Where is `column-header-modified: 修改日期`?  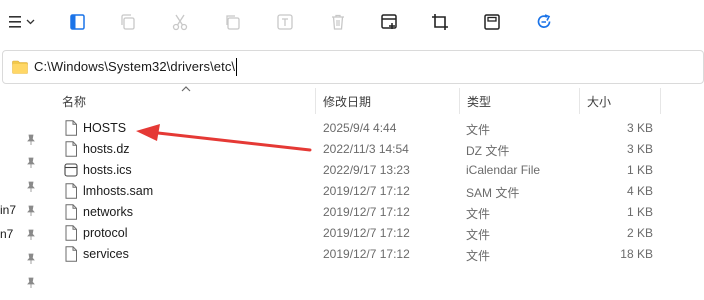 column-header-modified: 修改日期 is located at coordinates (387, 100).